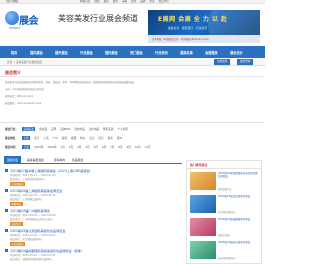  What do you see at coordinates (16, 224) in the screenshot?
I see `status-badge: 展位预订` at bounding box center [16, 224].